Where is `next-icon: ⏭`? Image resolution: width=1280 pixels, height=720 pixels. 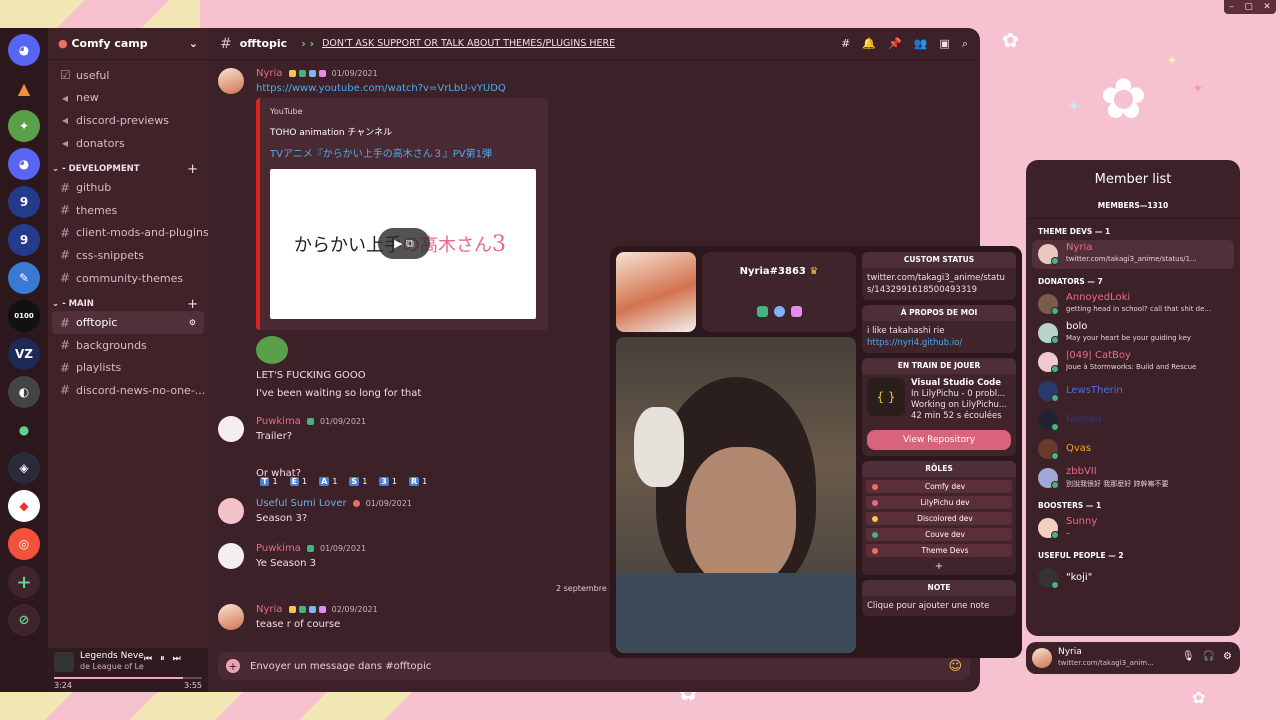 next-icon: ⏭ is located at coordinates (181, 659).